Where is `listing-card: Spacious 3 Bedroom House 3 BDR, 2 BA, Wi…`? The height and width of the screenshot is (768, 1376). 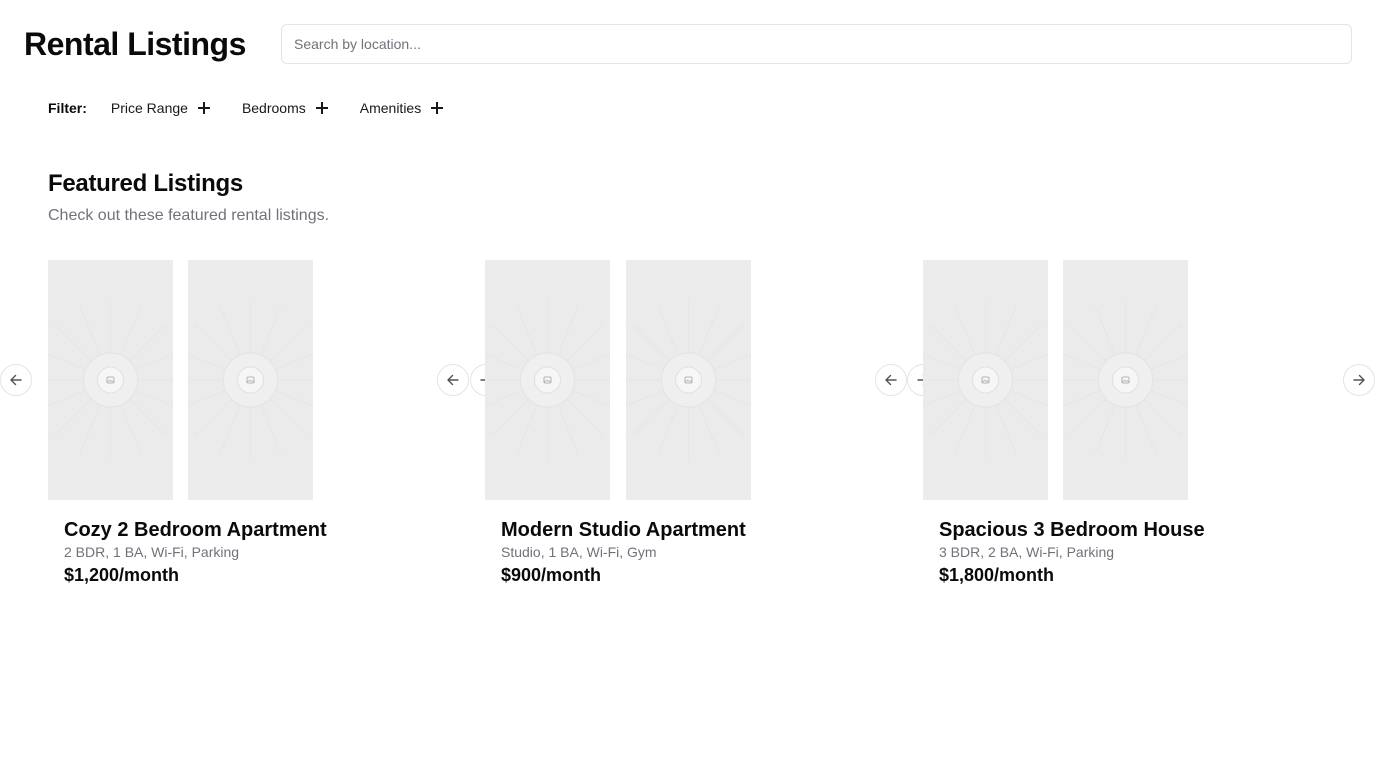
listing-card: Spacious 3 Bedroom House 3 BDR, 2 BA, Wi… is located at coordinates (1103, 430).